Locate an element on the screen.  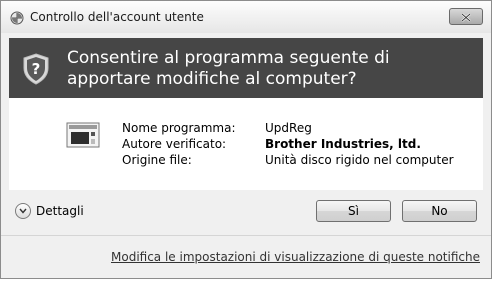
uac-shield-icon is located at coordinates (17, 17).